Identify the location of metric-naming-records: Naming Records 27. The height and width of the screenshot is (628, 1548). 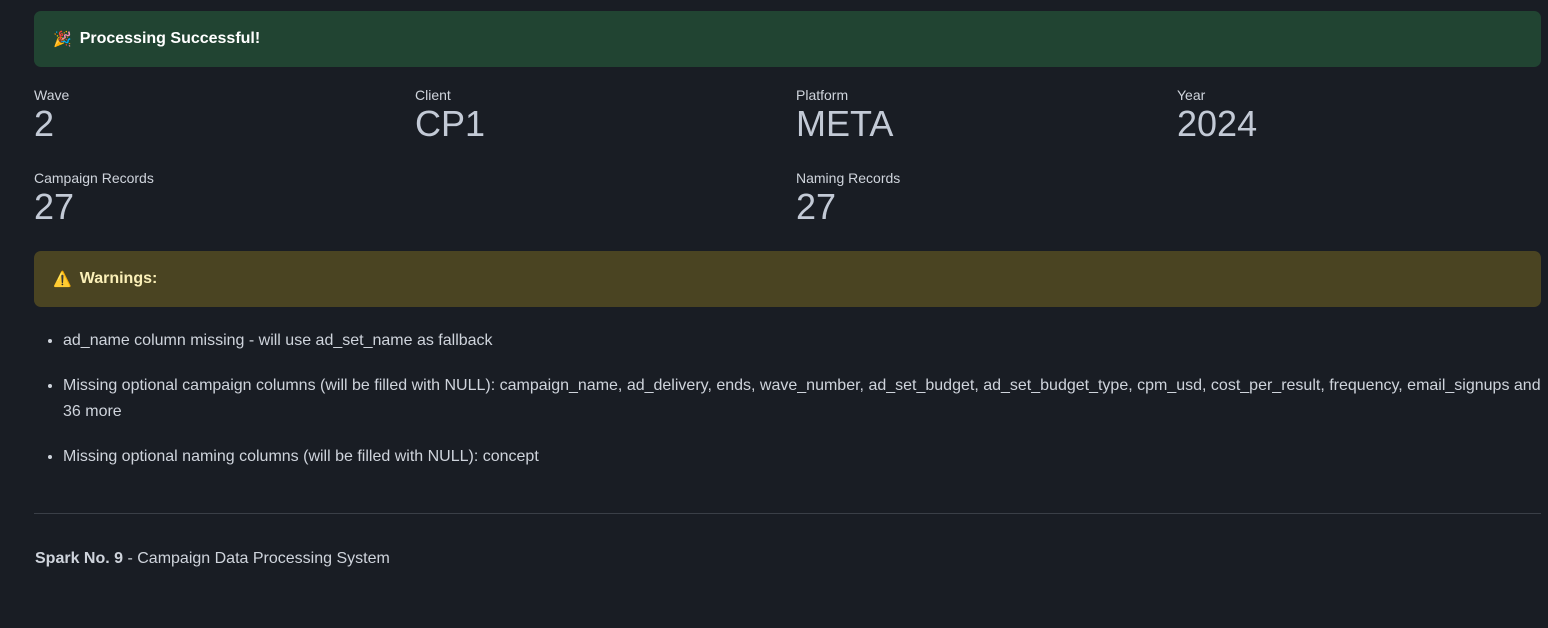
(1168, 198).